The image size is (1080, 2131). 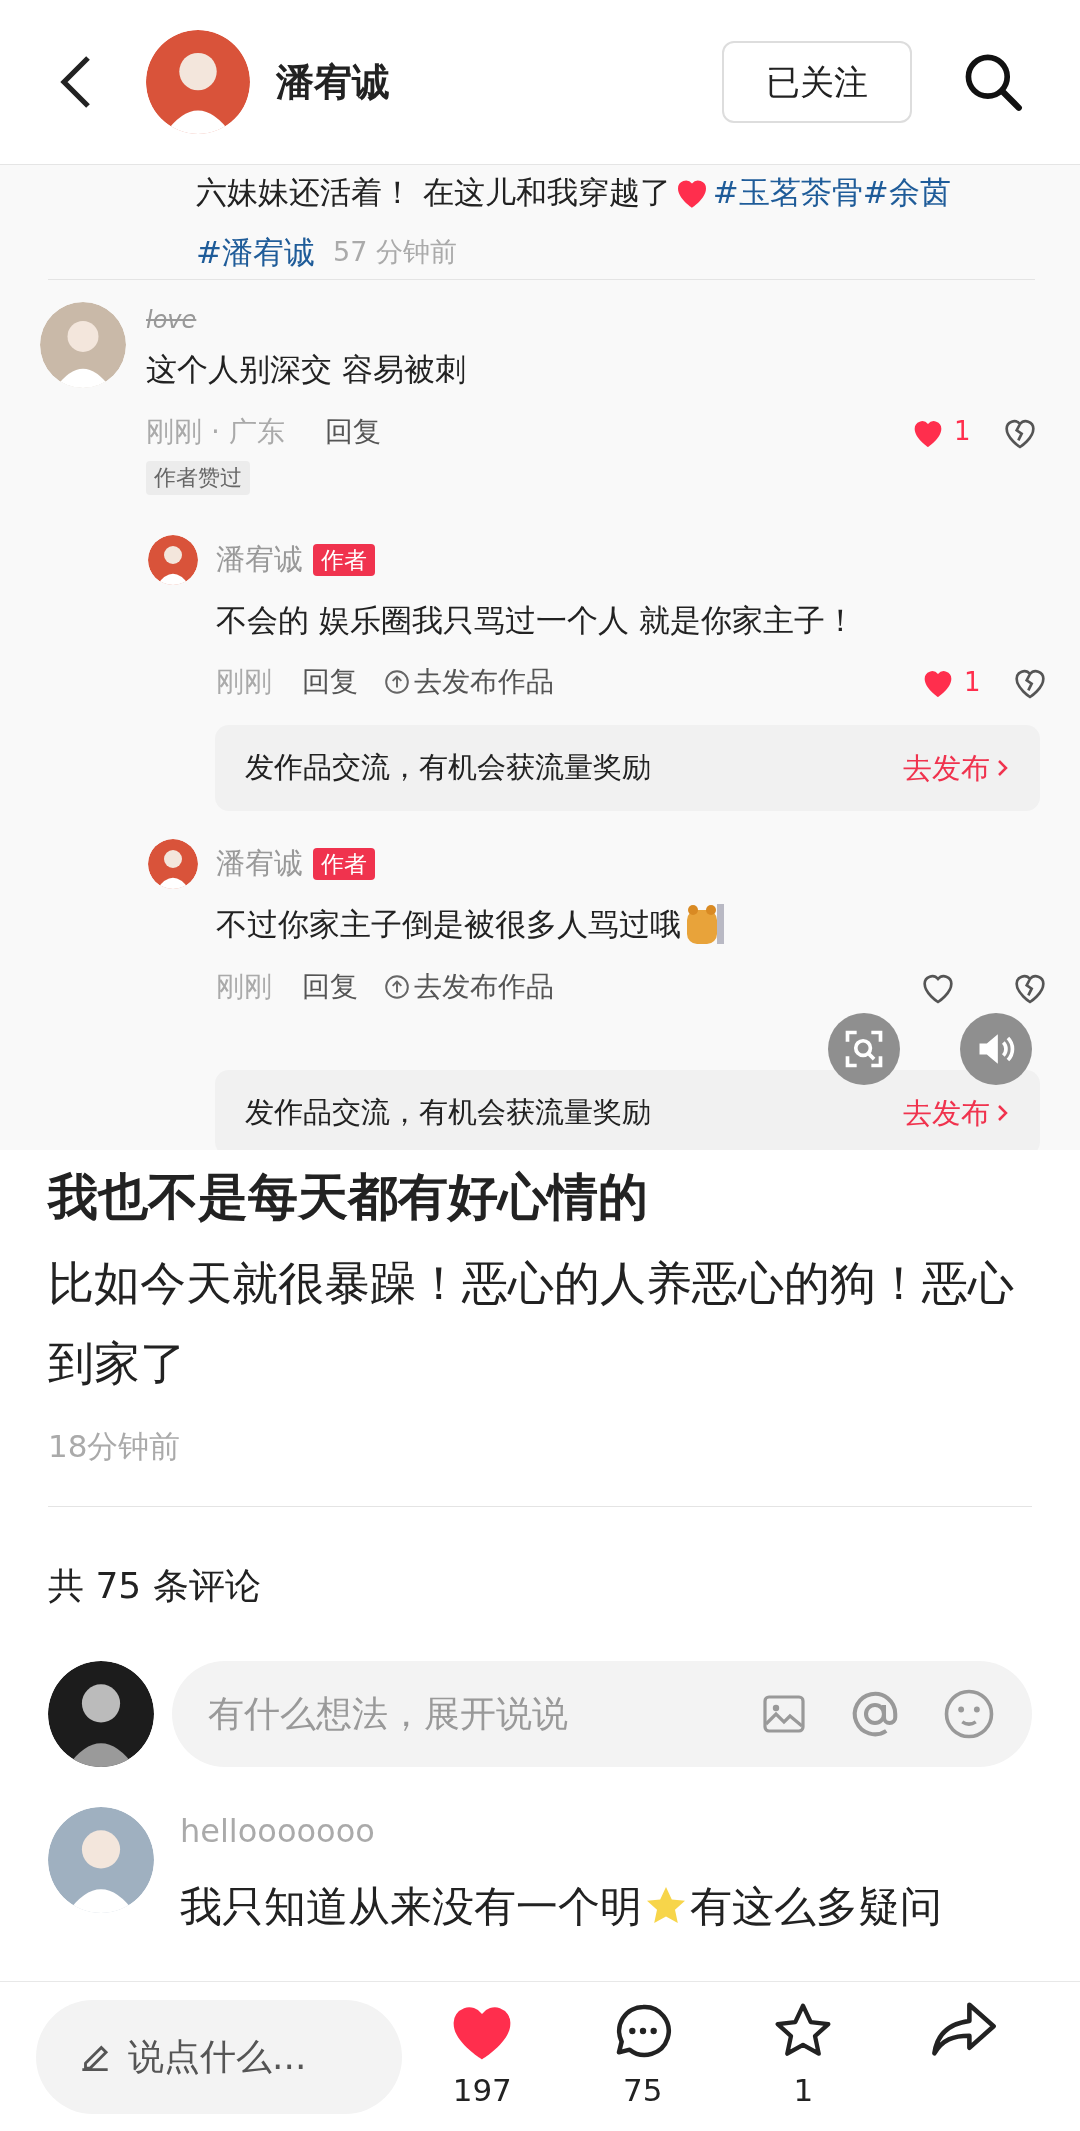 I want to click on author-liked-tag: 作者赞过, so click(x=198, y=477).